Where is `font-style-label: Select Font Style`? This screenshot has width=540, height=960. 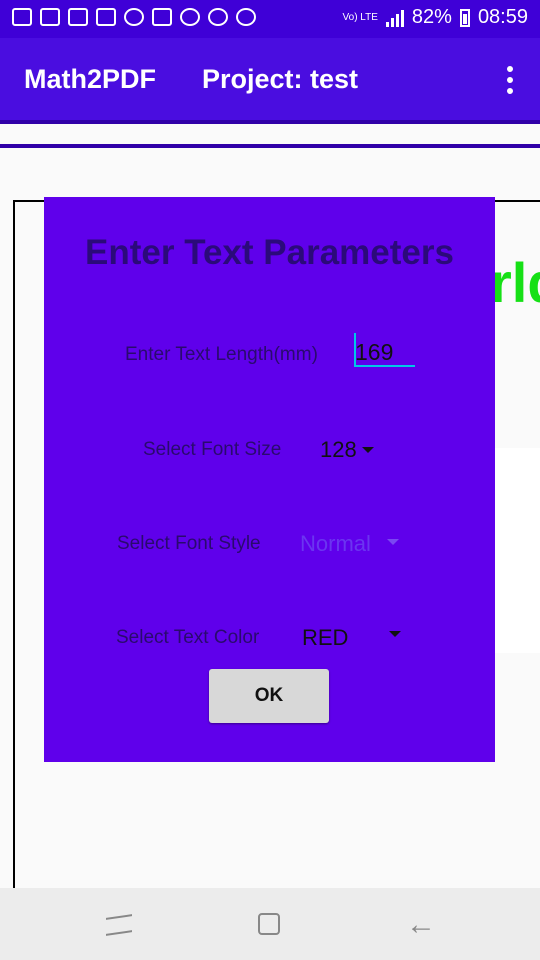
font-style-label: Select Font Style is located at coordinates (189, 543).